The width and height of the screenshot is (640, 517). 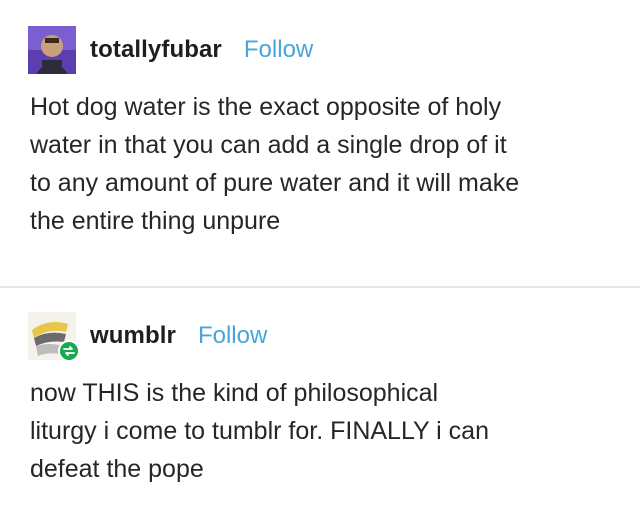 I want to click on post-header: totallyfubar Follow, so click(x=170, y=50).